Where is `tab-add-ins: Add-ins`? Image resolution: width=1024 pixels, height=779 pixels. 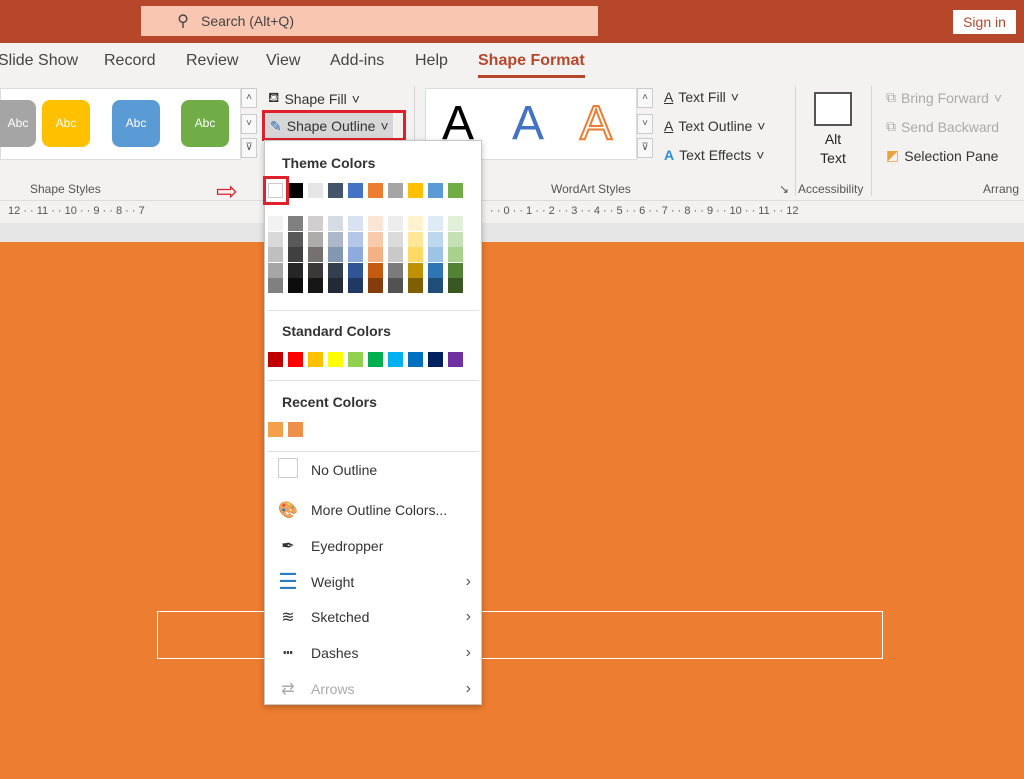
tab-add-ins: Add-ins is located at coordinates (357, 61).